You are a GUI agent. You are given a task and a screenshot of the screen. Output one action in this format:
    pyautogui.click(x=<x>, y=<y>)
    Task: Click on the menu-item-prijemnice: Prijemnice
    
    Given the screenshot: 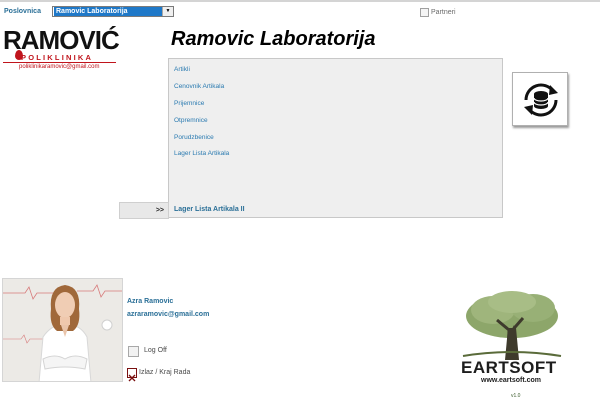 What is the action you would take?
    pyautogui.click(x=189, y=103)
    